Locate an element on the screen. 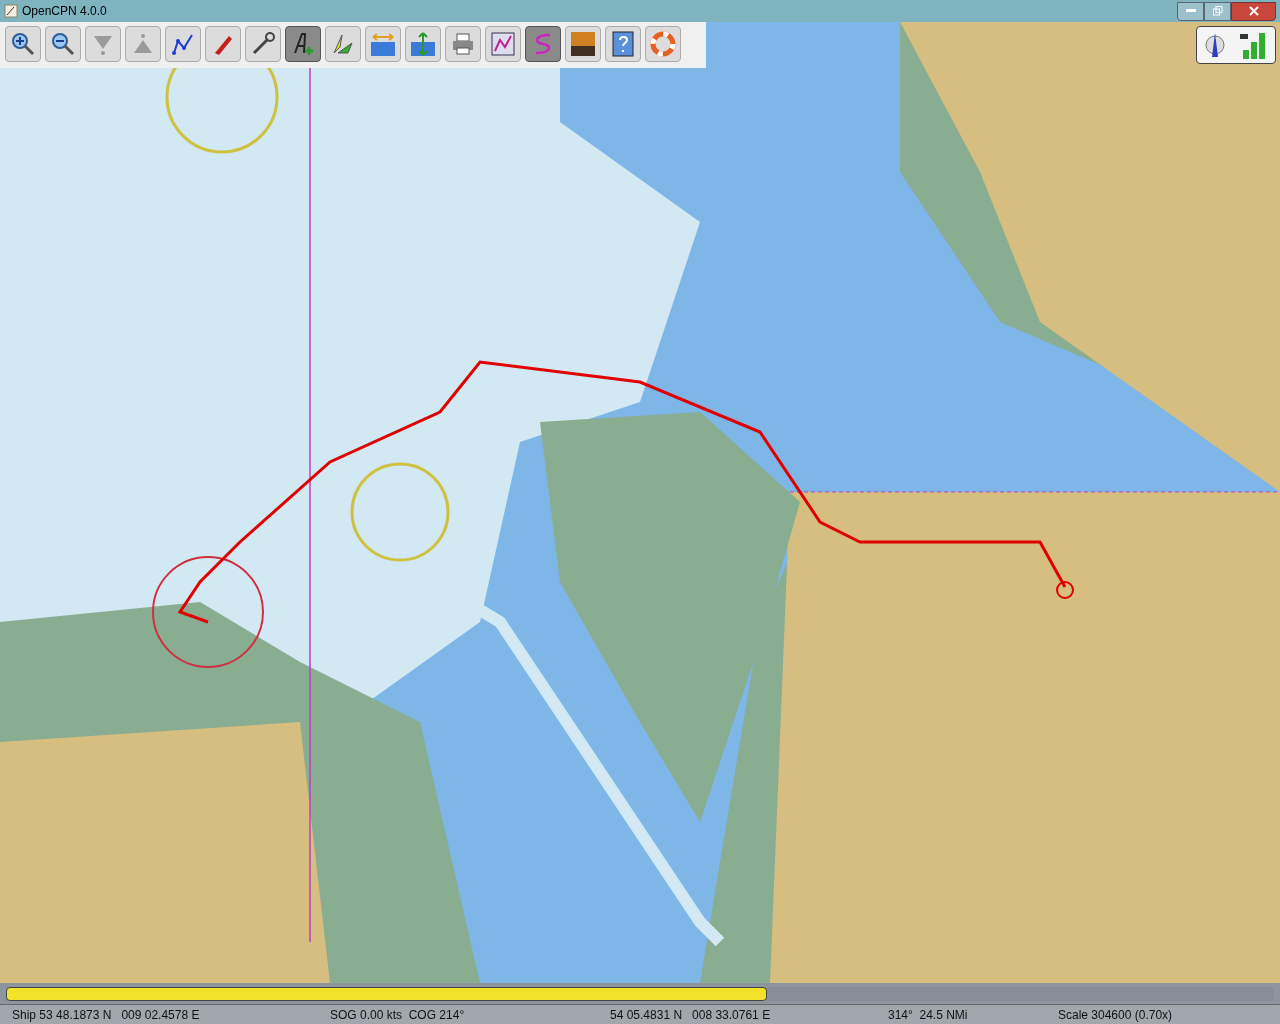 The image size is (1280, 1024). sunset-icon is located at coordinates (583, 44).